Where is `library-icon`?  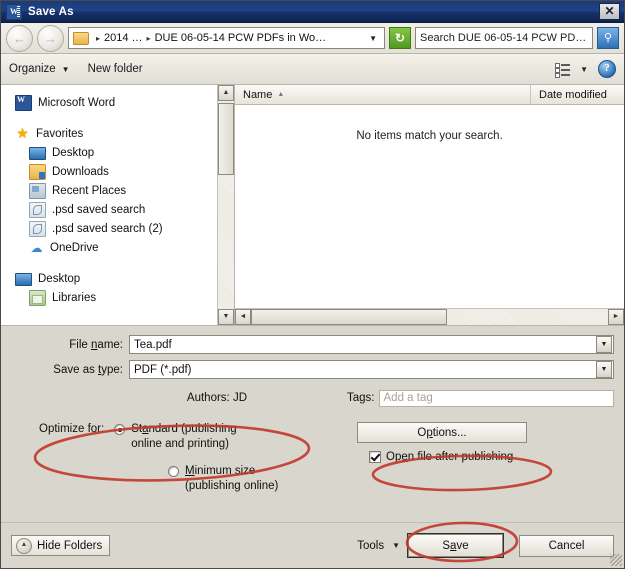 library-icon is located at coordinates (37, 297).